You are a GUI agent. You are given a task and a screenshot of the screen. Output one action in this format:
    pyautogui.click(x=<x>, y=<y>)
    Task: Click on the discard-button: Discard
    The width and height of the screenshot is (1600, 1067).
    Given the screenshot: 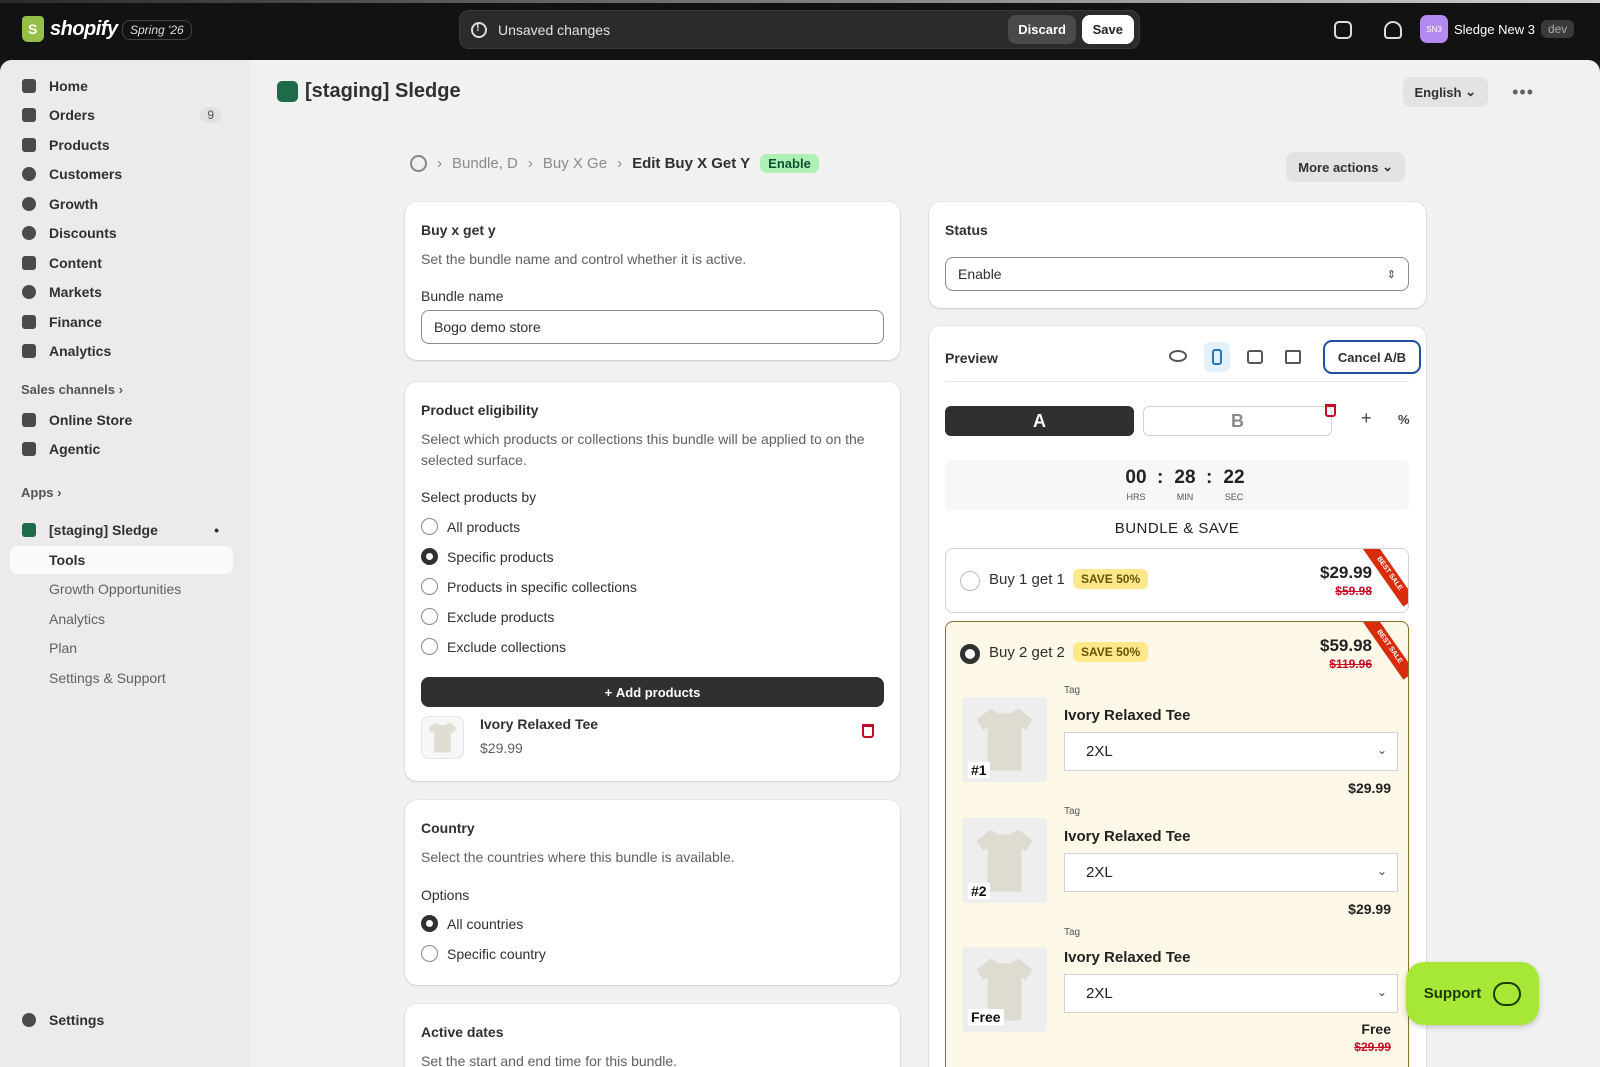 What is the action you would take?
    pyautogui.click(x=1042, y=29)
    